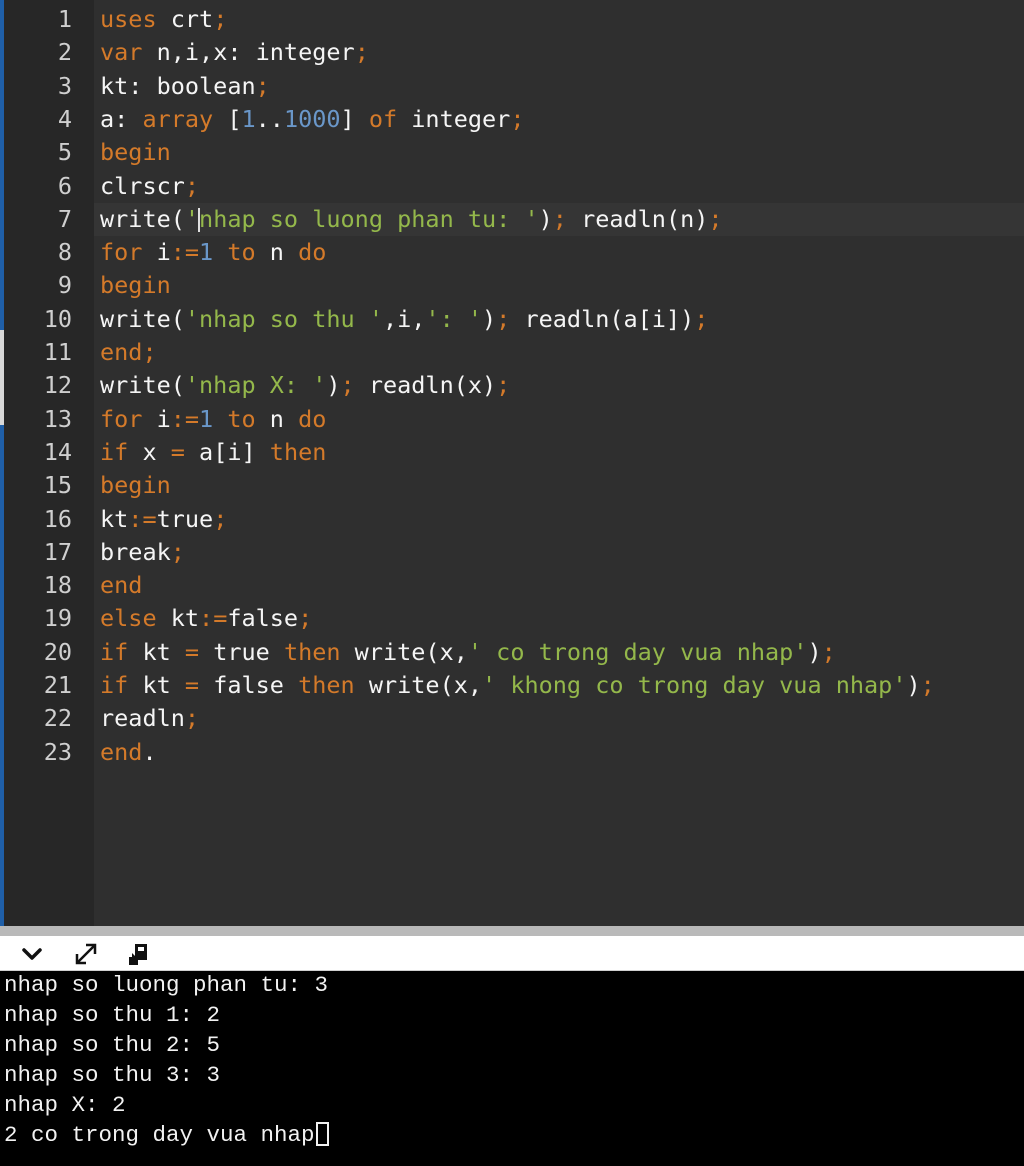 Image resolution: width=1024 pixels, height=1166 pixels. I want to click on editor-left-accent, so click(2, 463).